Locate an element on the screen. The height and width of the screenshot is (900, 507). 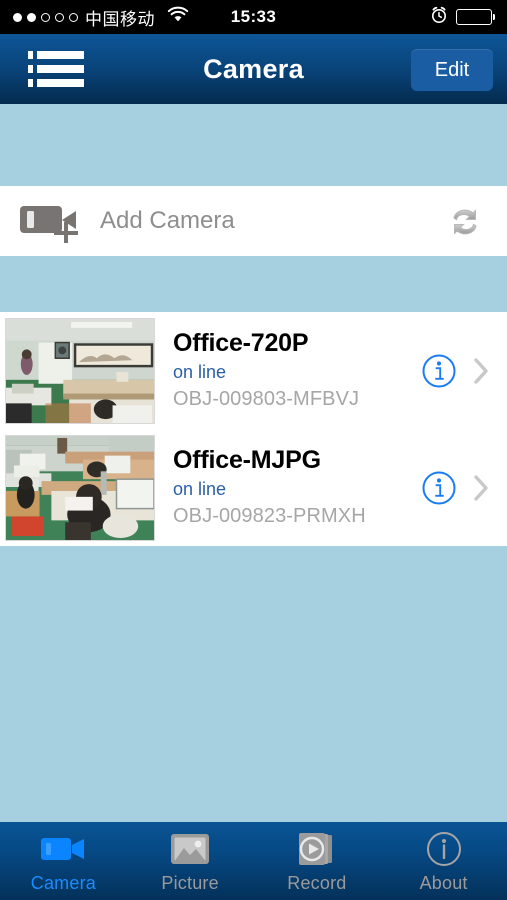
camera-info: Office-720P on line OBJ-009803-MFBVJ is located at coordinates (297, 370).